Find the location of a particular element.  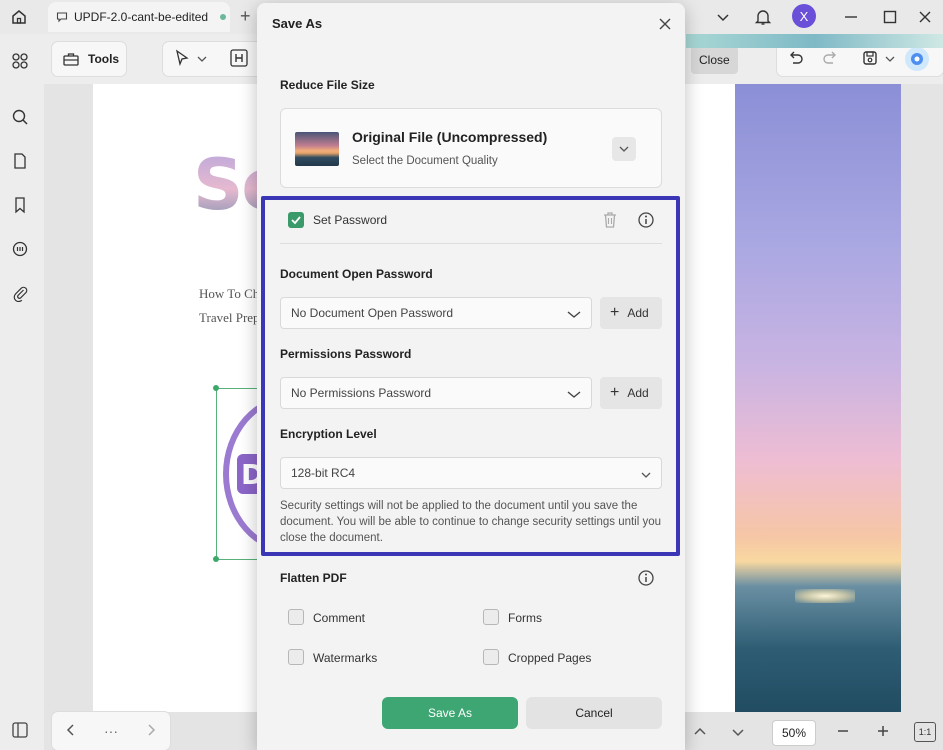

quality-title: Original File (Uncompressed) is located at coordinates (450, 137).